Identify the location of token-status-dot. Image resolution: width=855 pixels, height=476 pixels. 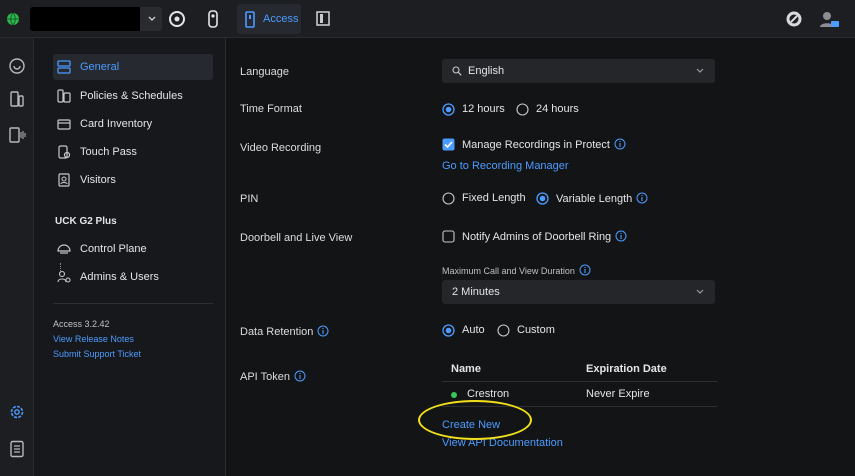
(454, 395).